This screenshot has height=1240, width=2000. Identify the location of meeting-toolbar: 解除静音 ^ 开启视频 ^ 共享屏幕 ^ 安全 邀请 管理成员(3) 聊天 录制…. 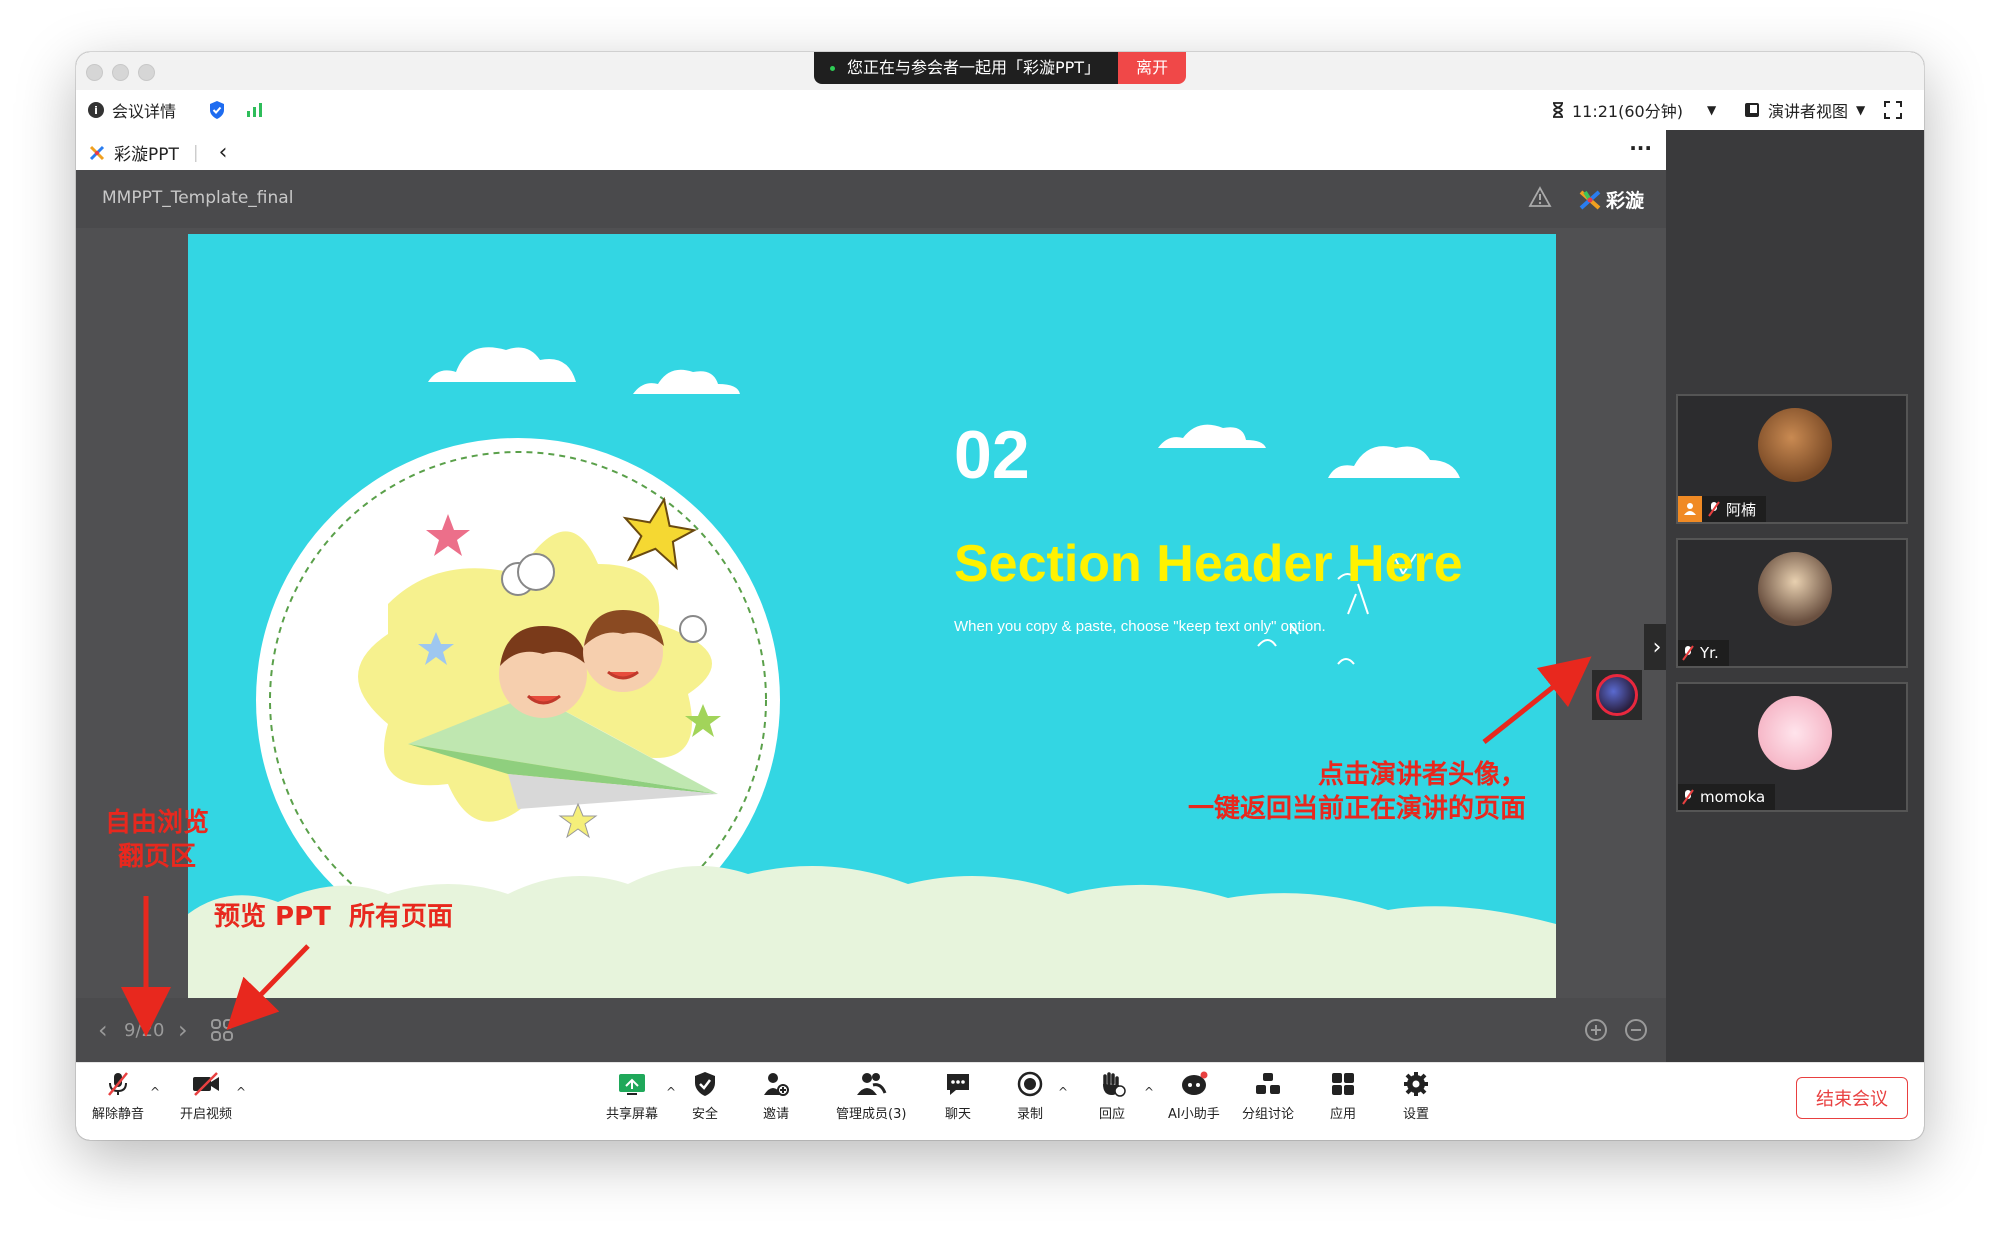
(1000, 1101).